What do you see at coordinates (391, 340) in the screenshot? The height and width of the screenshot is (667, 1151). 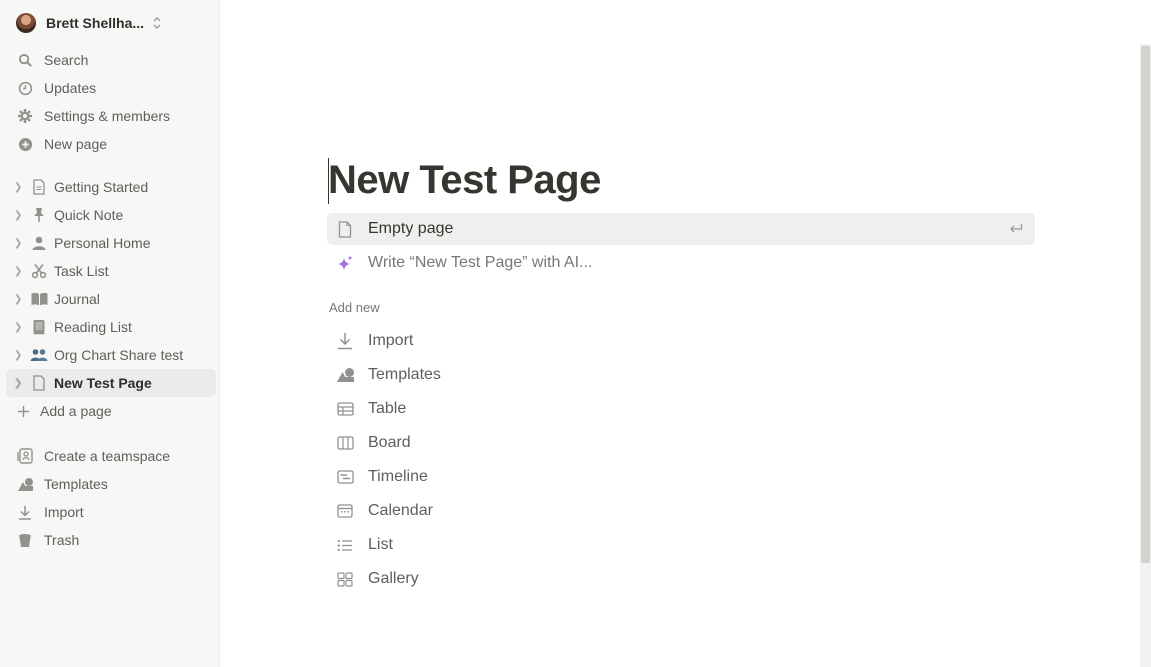 I see `add-new-label: Import` at bounding box center [391, 340].